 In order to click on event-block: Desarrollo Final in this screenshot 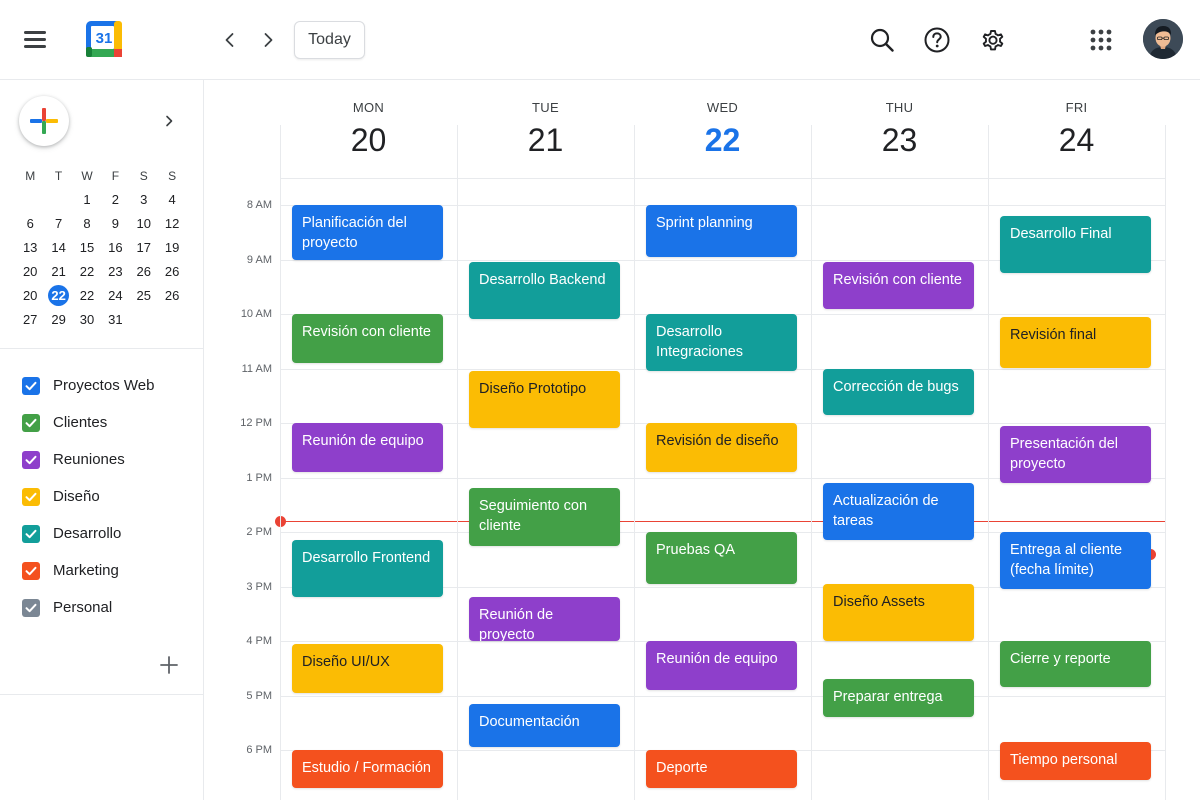, I will do `click(1075, 244)`.